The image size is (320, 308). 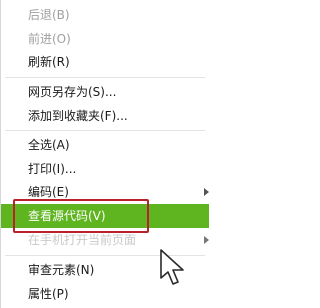 What do you see at coordinates (61, 270) in the screenshot?
I see `menu-item-label: 审查元素(N)` at bounding box center [61, 270].